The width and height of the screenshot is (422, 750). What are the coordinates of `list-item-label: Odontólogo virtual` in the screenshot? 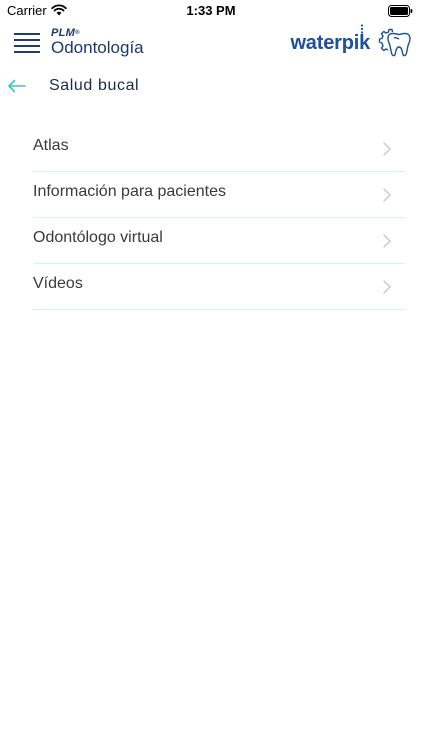 It's located at (98, 237).